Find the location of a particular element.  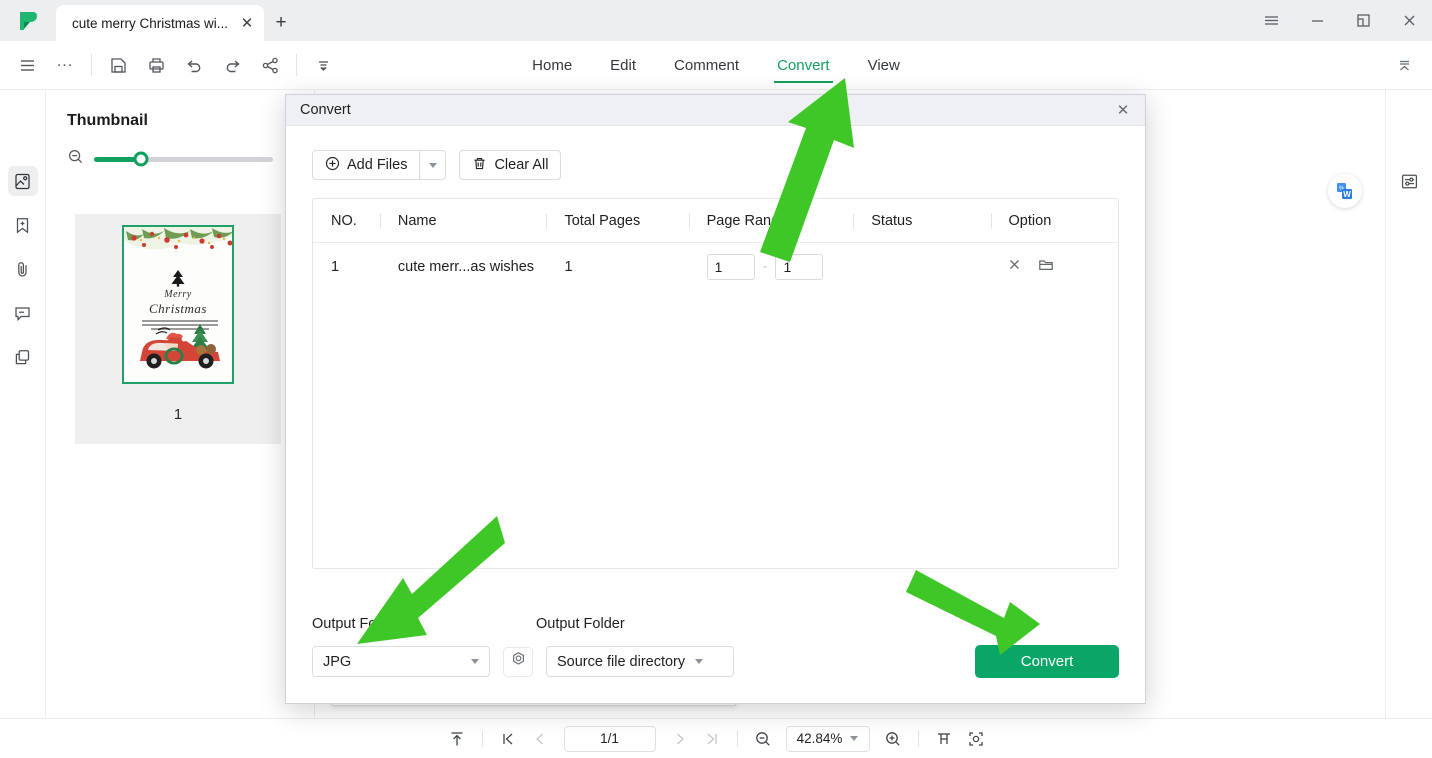

zoom-level-value: 42.84% is located at coordinates (819, 738).